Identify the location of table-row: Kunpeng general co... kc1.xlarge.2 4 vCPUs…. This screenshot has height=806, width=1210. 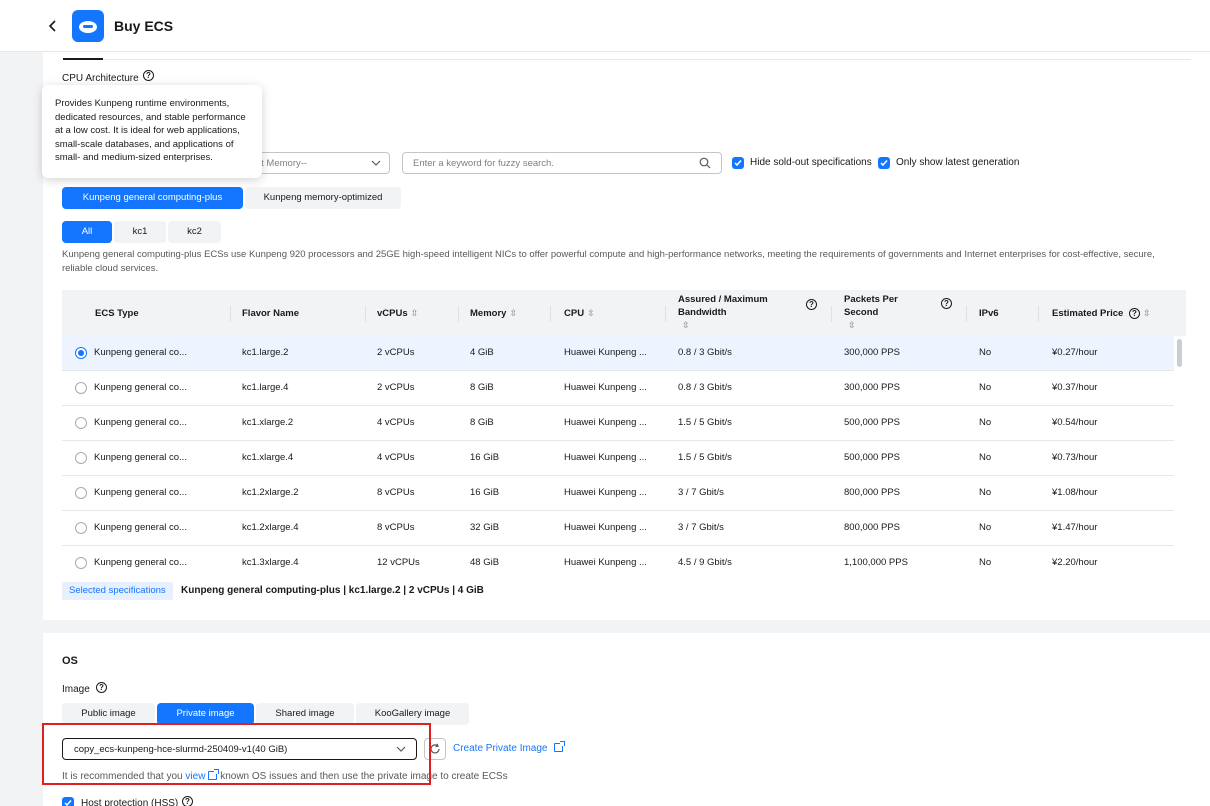
(618, 423).